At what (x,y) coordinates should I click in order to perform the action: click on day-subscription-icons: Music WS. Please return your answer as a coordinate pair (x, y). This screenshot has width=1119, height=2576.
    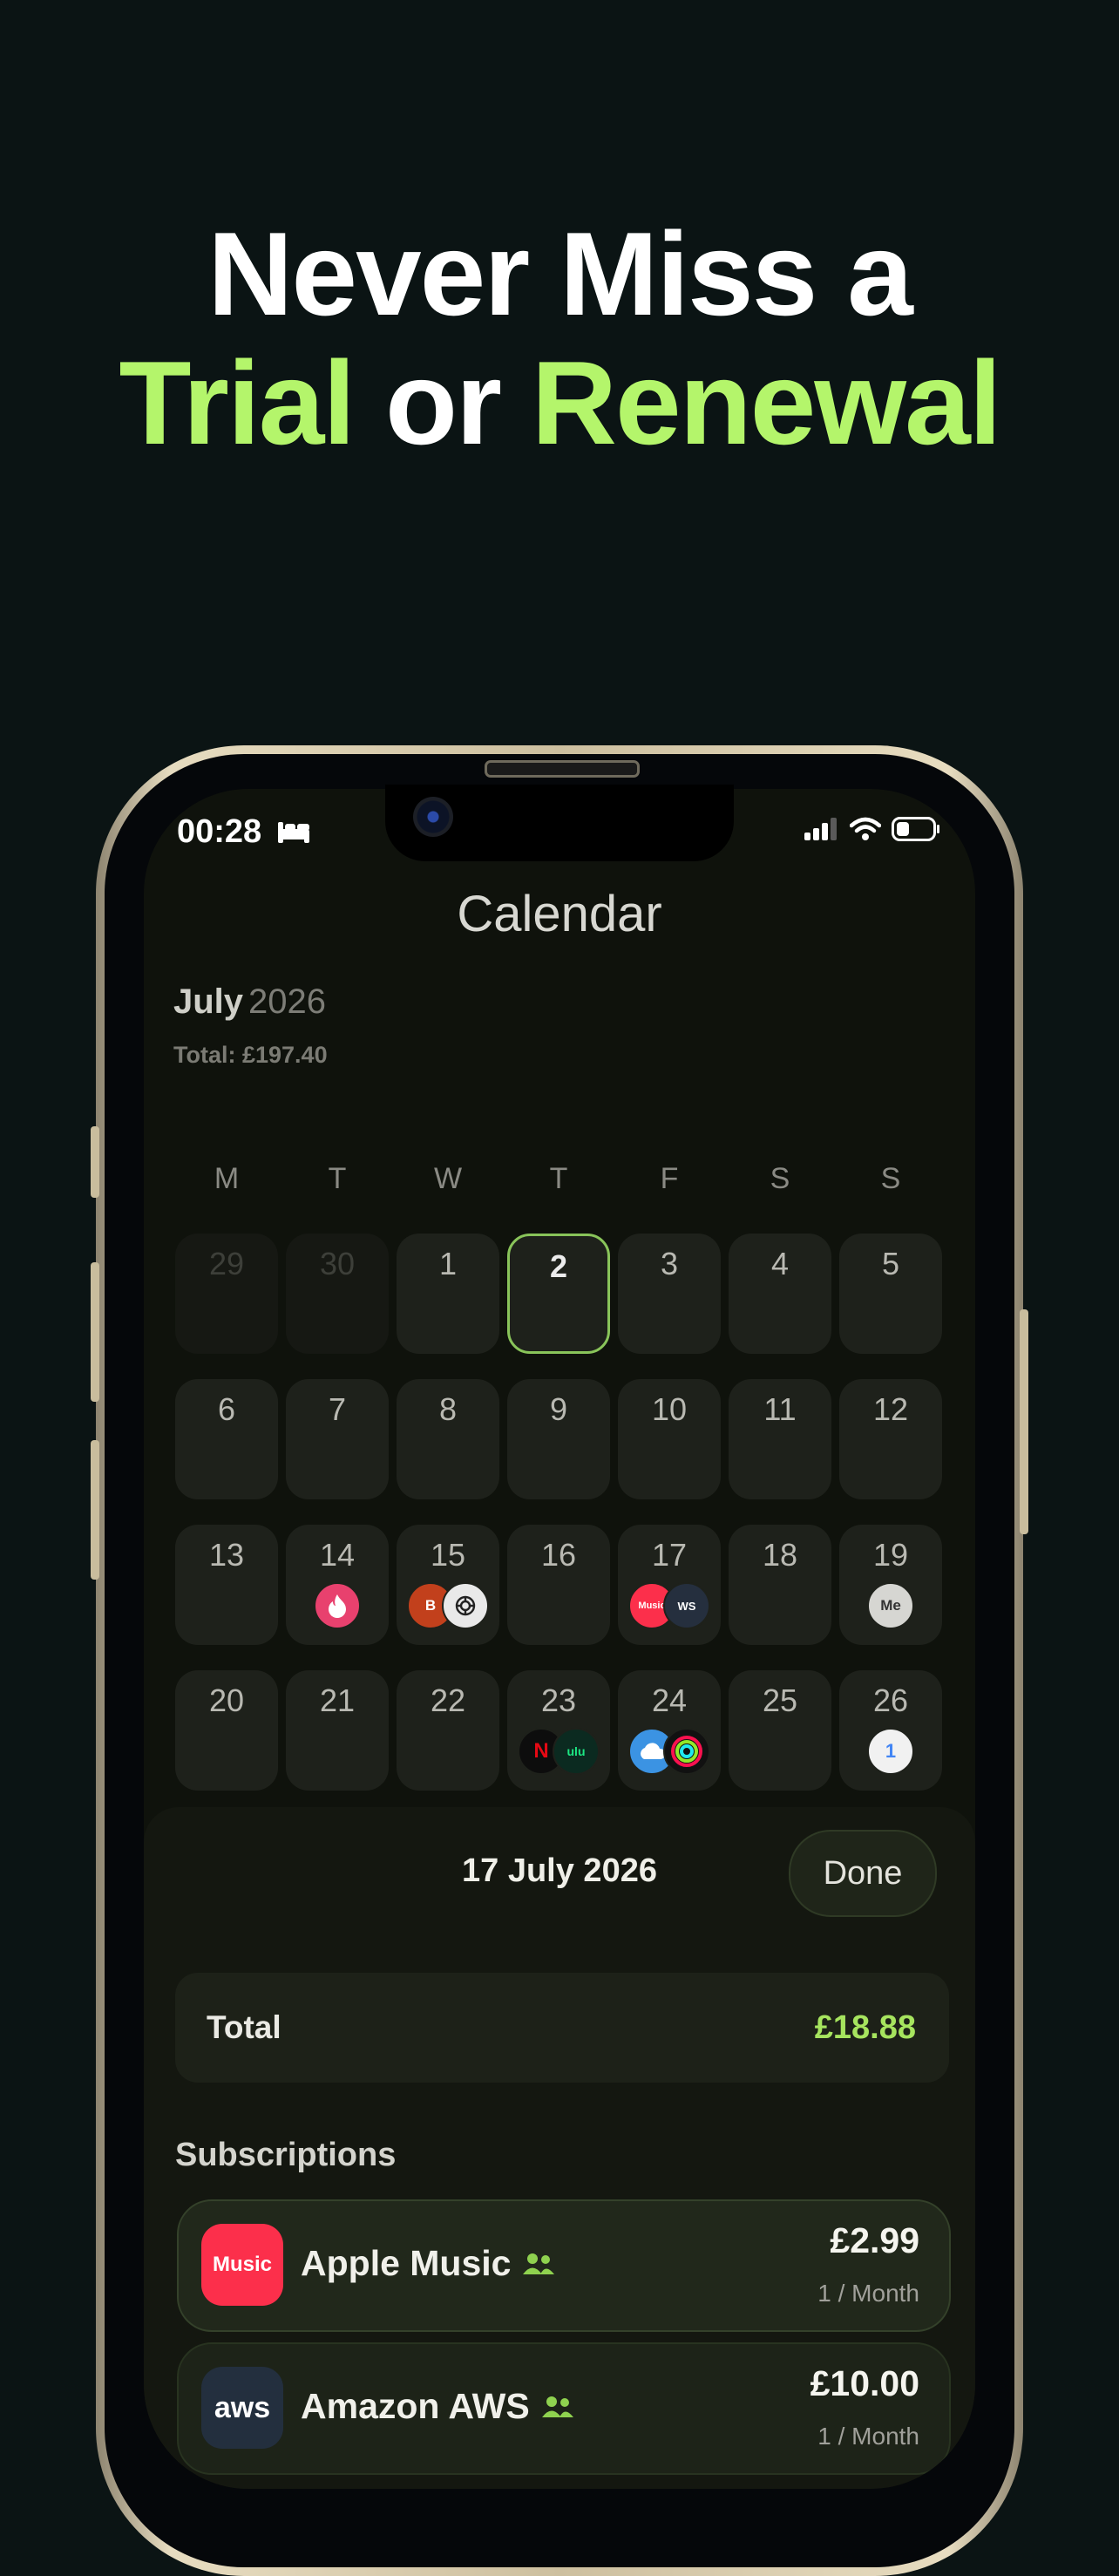
    Looking at the image, I should click on (670, 1605).